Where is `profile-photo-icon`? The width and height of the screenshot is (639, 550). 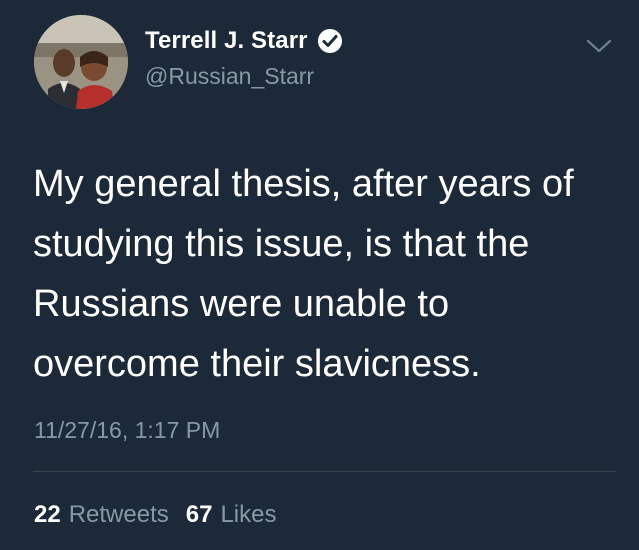
profile-photo-icon is located at coordinates (81, 62).